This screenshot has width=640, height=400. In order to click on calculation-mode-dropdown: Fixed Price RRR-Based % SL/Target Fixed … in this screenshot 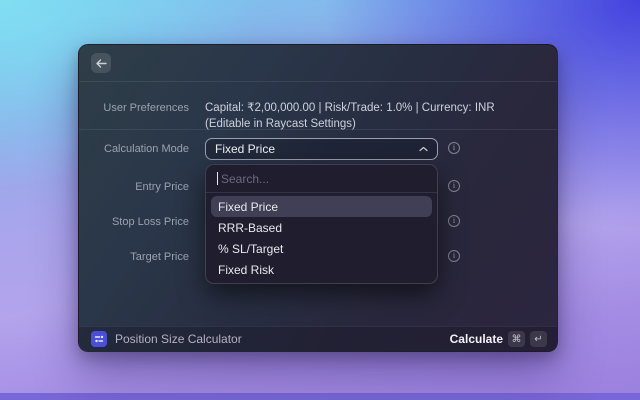, I will do `click(321, 224)`.